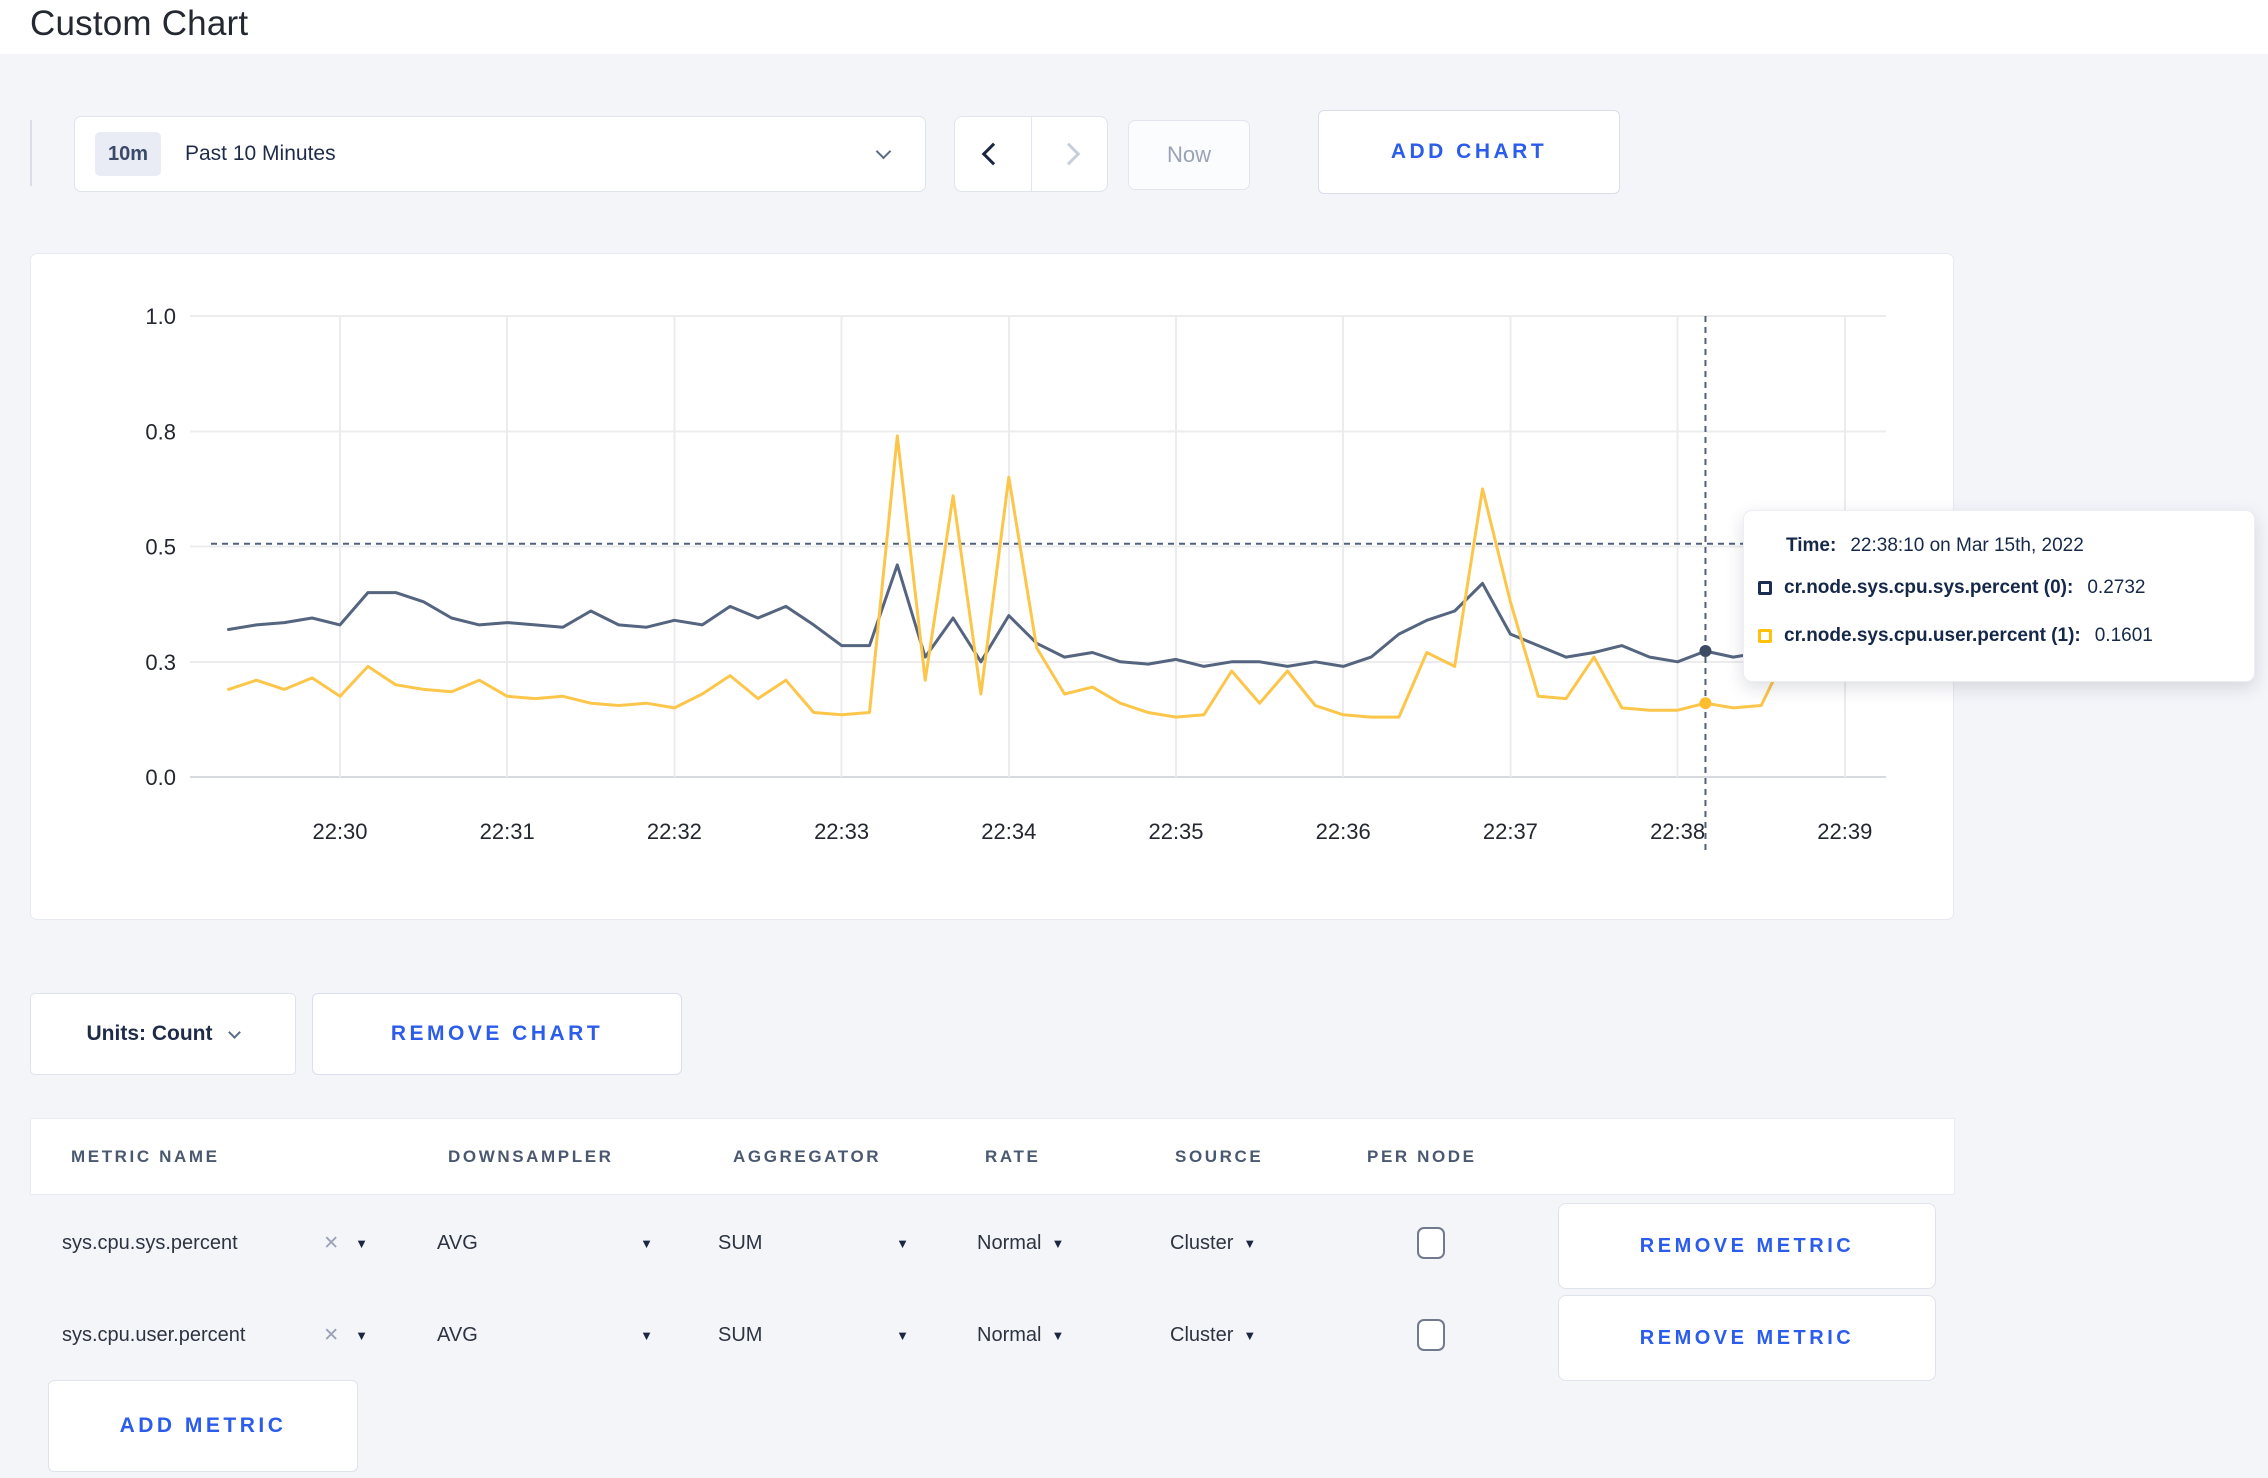  What do you see at coordinates (139, 23) in the screenshot?
I see `page-title: Custom Chart` at bounding box center [139, 23].